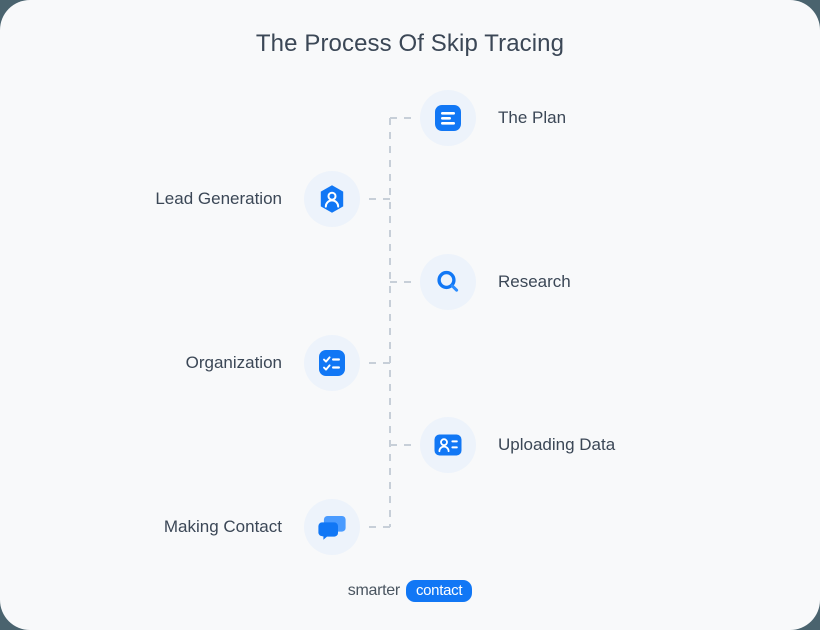  I want to click on step-label: Organization, so click(233, 362).